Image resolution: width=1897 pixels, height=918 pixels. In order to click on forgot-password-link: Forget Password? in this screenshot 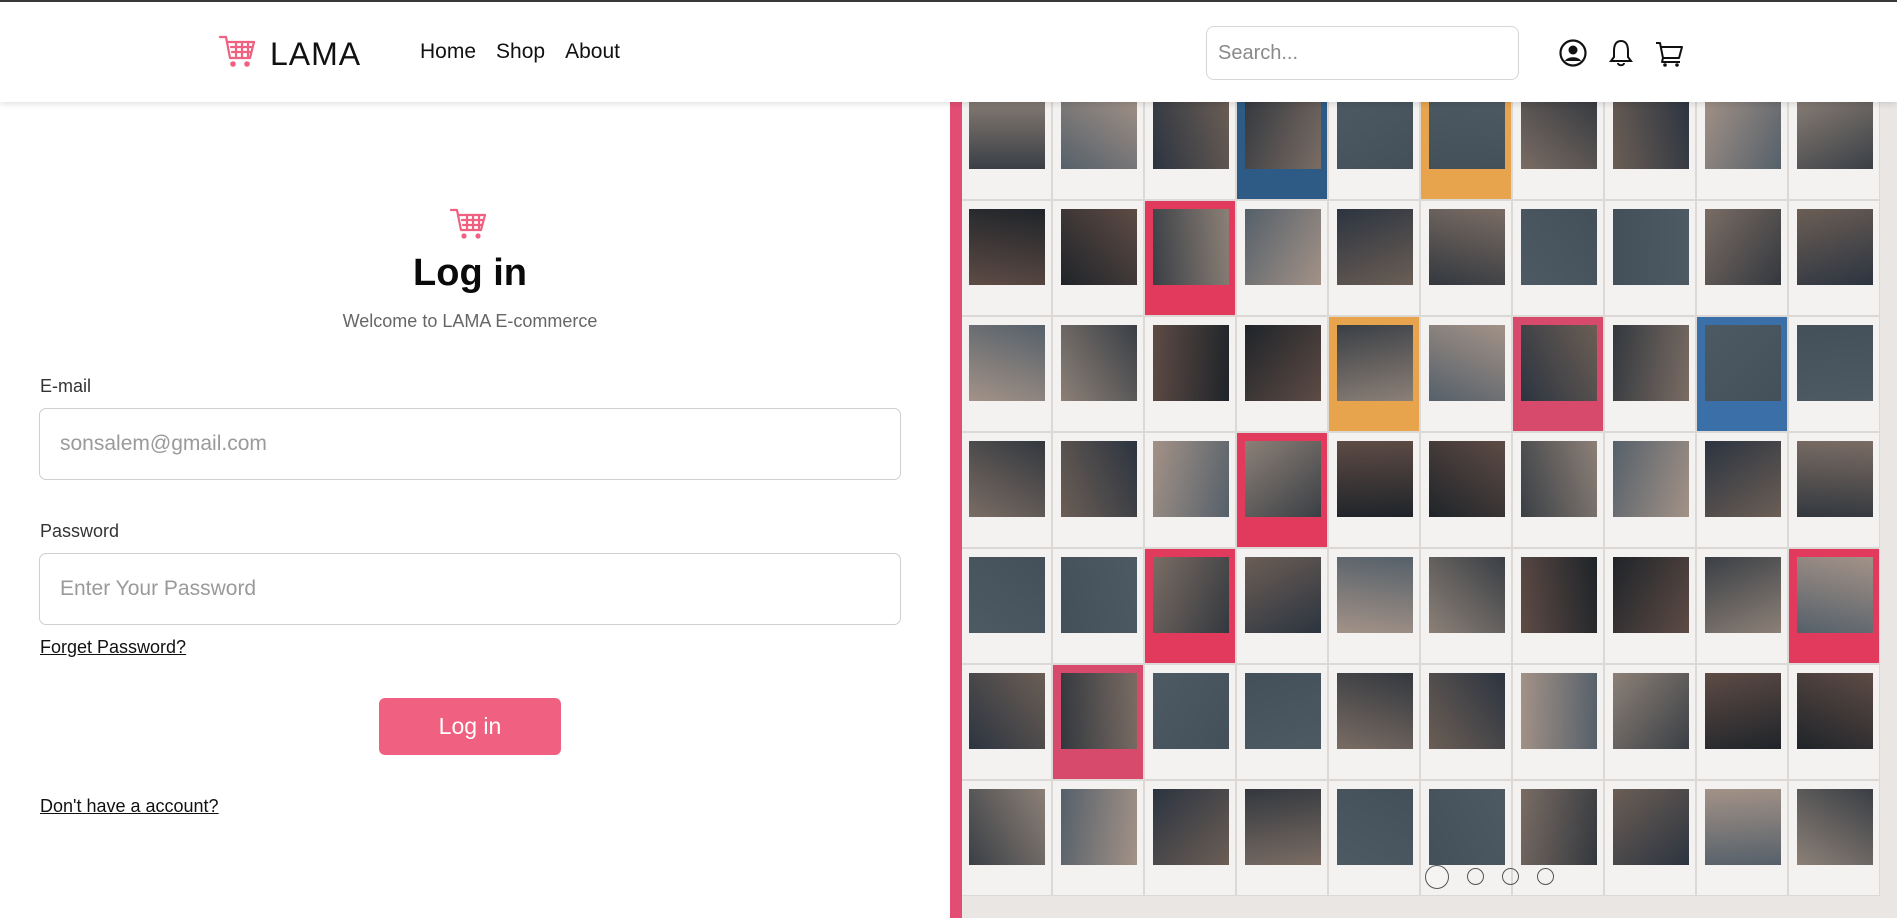, I will do `click(113, 647)`.